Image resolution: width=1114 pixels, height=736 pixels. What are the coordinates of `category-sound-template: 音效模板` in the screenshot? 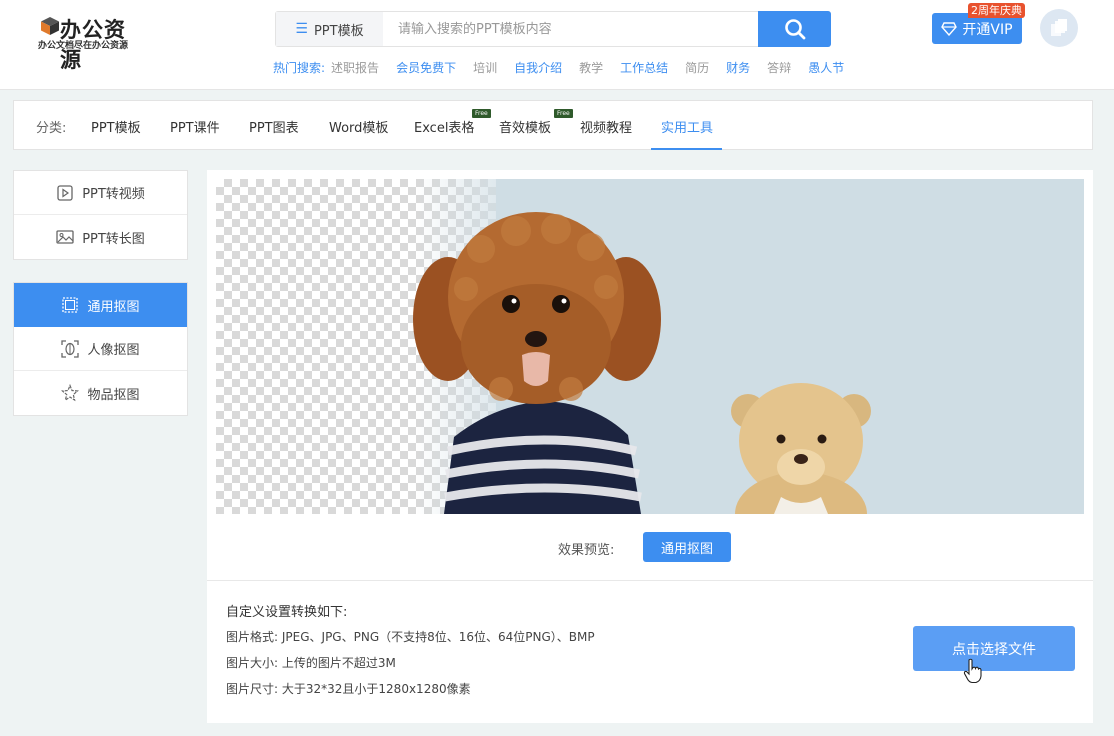 It's located at (525, 126).